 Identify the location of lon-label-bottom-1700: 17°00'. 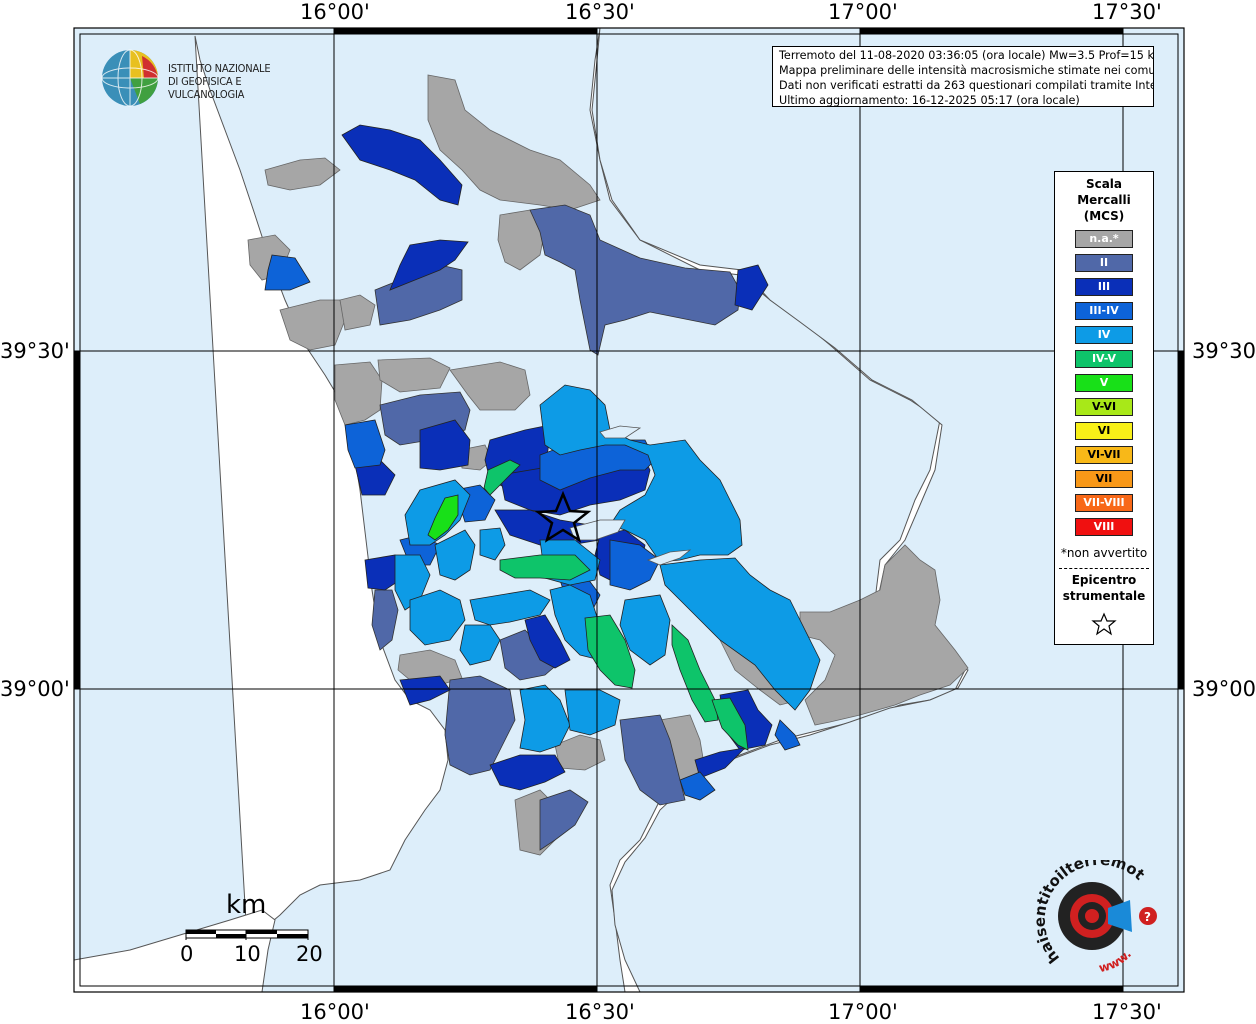
(863, 1012).